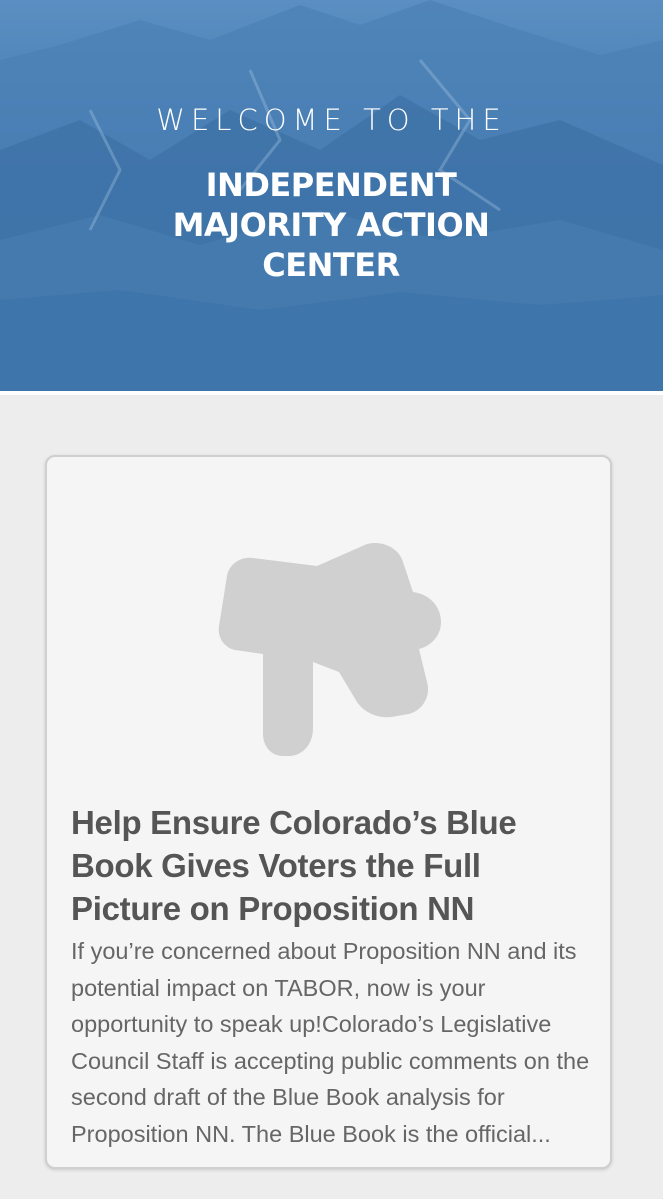  Describe the element at coordinates (331, 225) in the screenshot. I see `page-title: INDEPENDENT MAJORITY ACTION CENTER` at that location.